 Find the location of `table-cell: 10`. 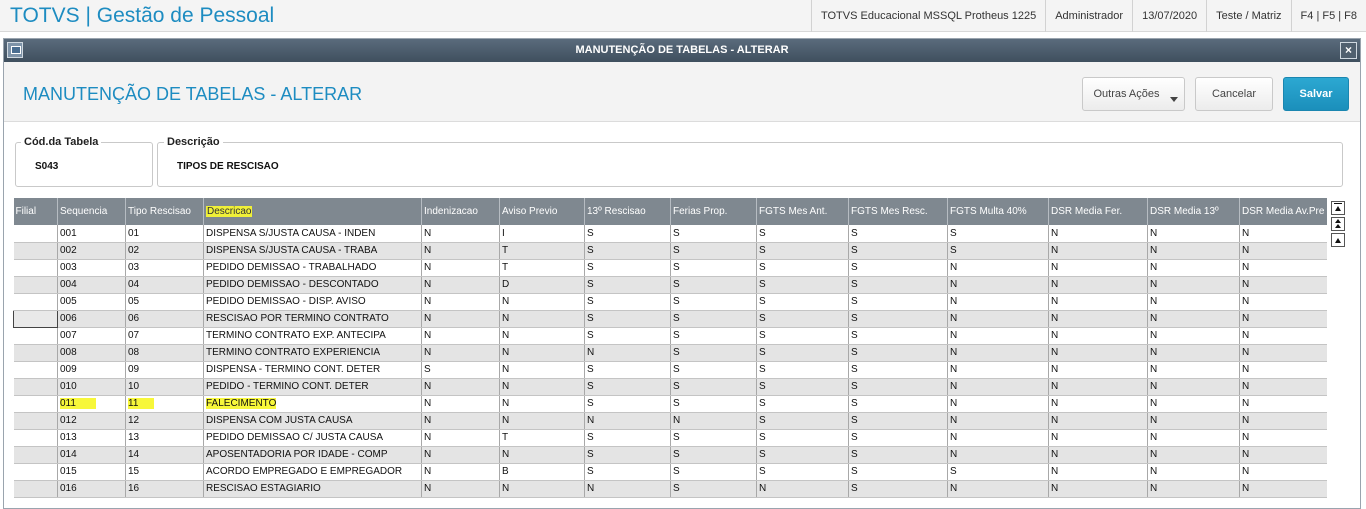

table-cell: 10 is located at coordinates (164, 387).